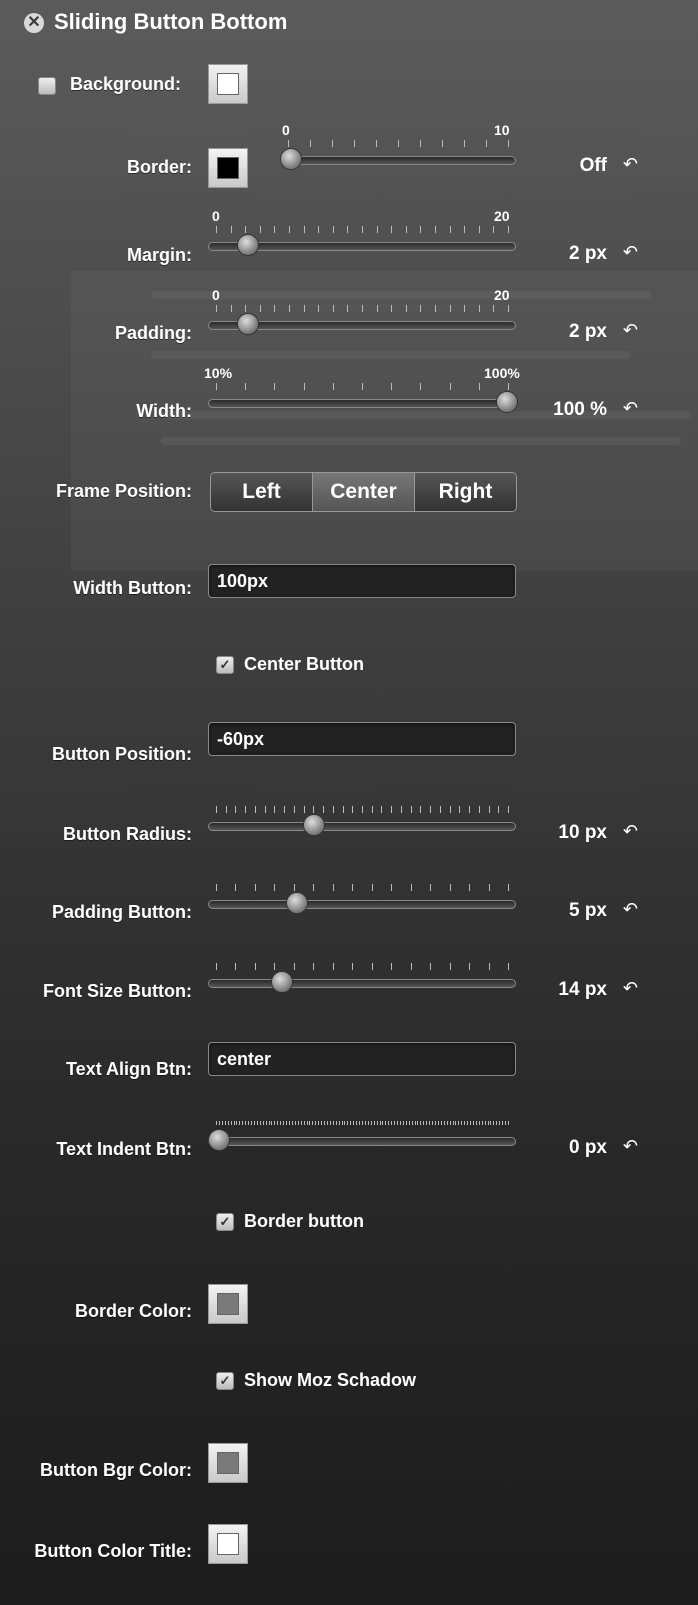 This screenshot has width=698, height=1605. What do you see at coordinates (362, 1128) in the screenshot?
I see `text-indent-btn-slider` at bounding box center [362, 1128].